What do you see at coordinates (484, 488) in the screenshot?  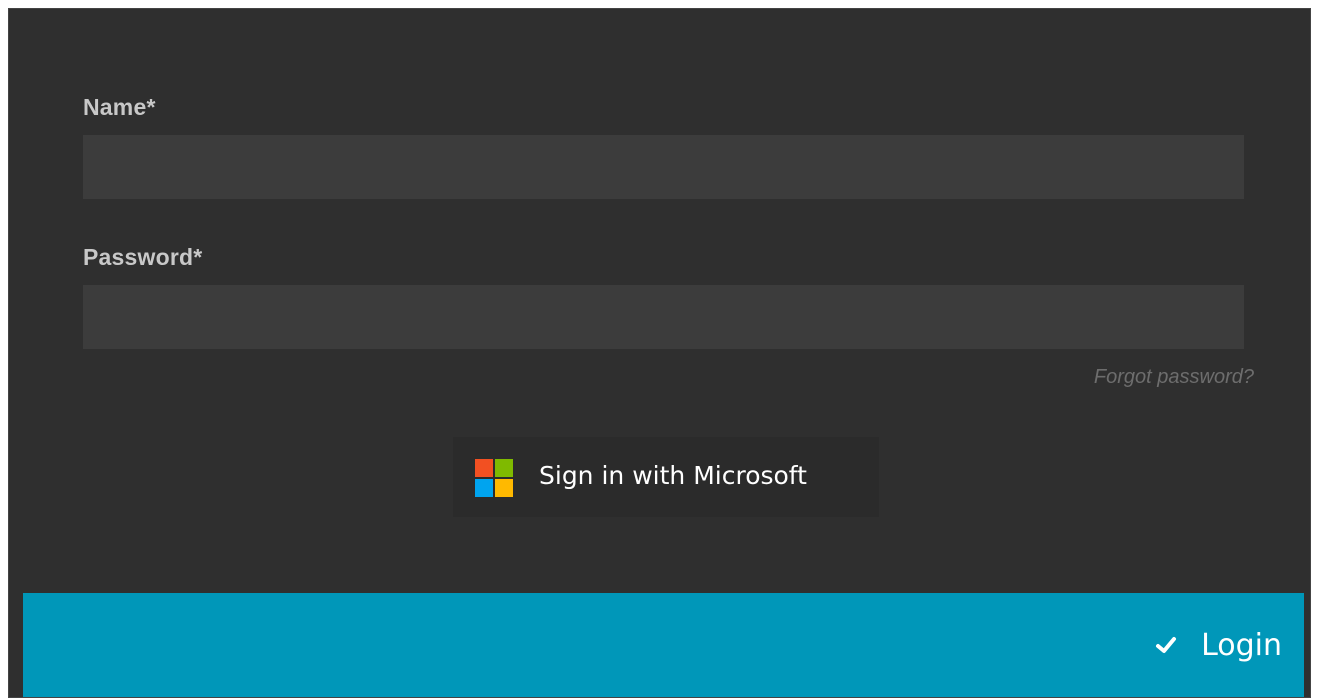 I see `microsoft-logo-blue-square` at bounding box center [484, 488].